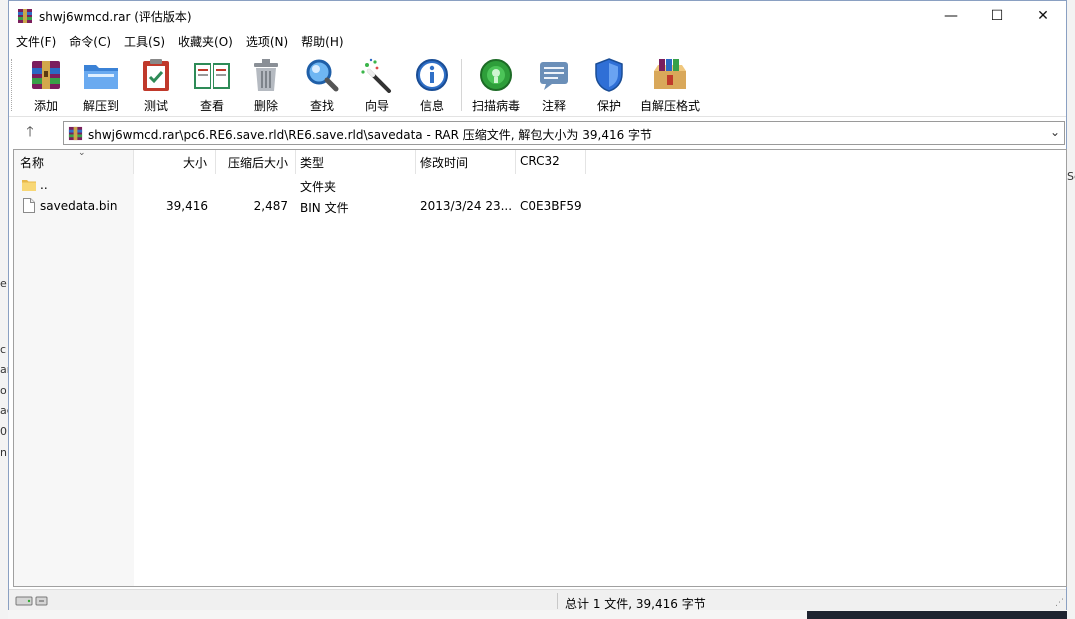 The height and width of the screenshot is (619, 1075). I want to click on window-title: shwj6wmcd.rar (评估版本), so click(115, 17).